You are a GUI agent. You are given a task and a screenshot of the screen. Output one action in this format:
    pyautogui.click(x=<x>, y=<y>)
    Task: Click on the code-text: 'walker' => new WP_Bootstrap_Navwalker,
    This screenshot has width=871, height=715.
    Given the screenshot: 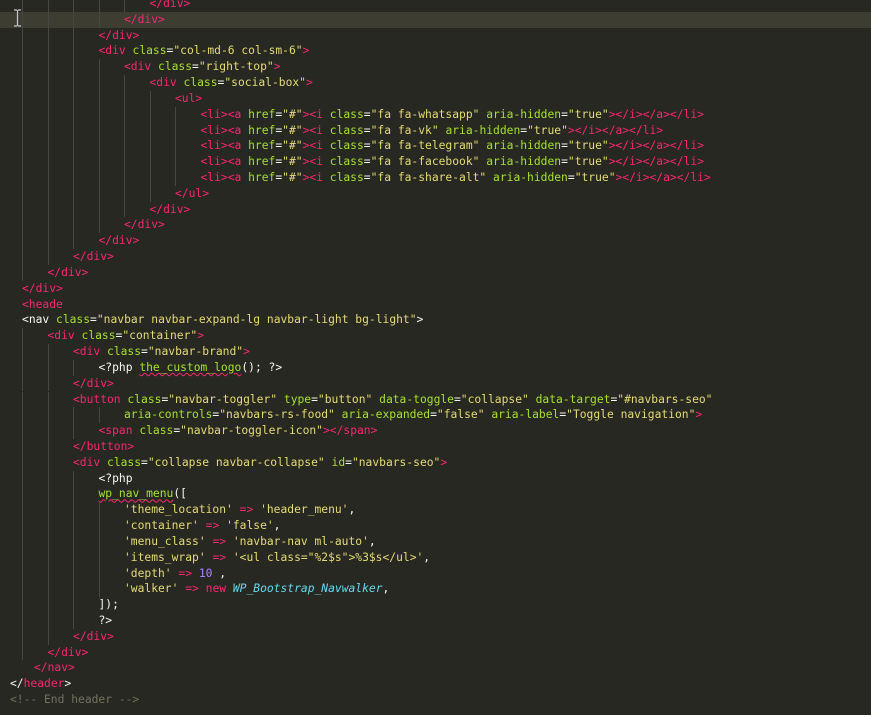 What is the action you would take?
    pyautogui.click(x=256, y=589)
    